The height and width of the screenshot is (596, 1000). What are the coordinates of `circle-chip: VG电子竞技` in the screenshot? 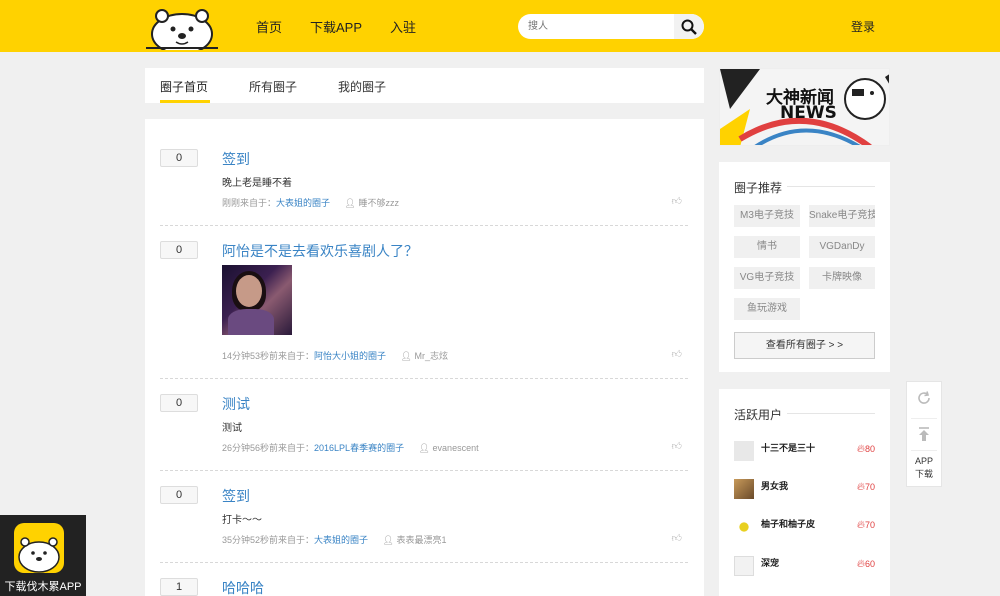 It's located at (767, 278).